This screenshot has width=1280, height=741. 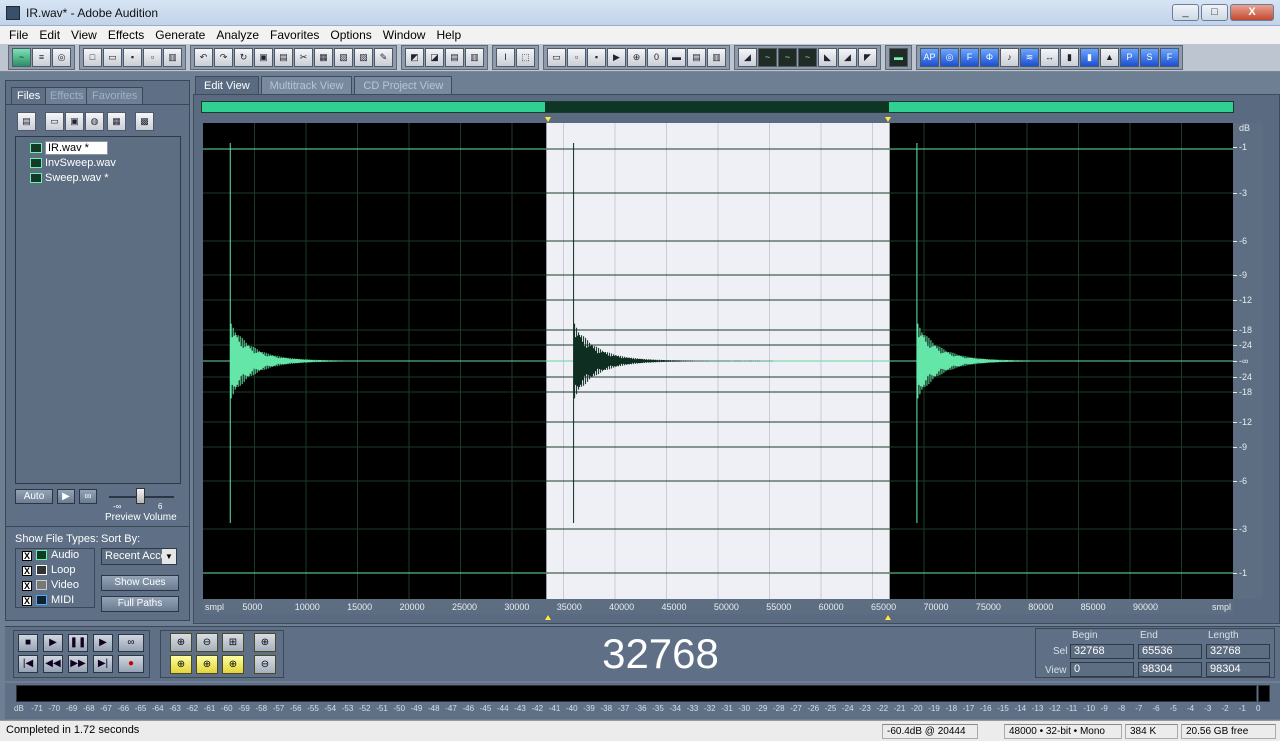 What do you see at coordinates (144, 121) in the screenshot?
I see `edit-file-icon: ▩` at bounding box center [144, 121].